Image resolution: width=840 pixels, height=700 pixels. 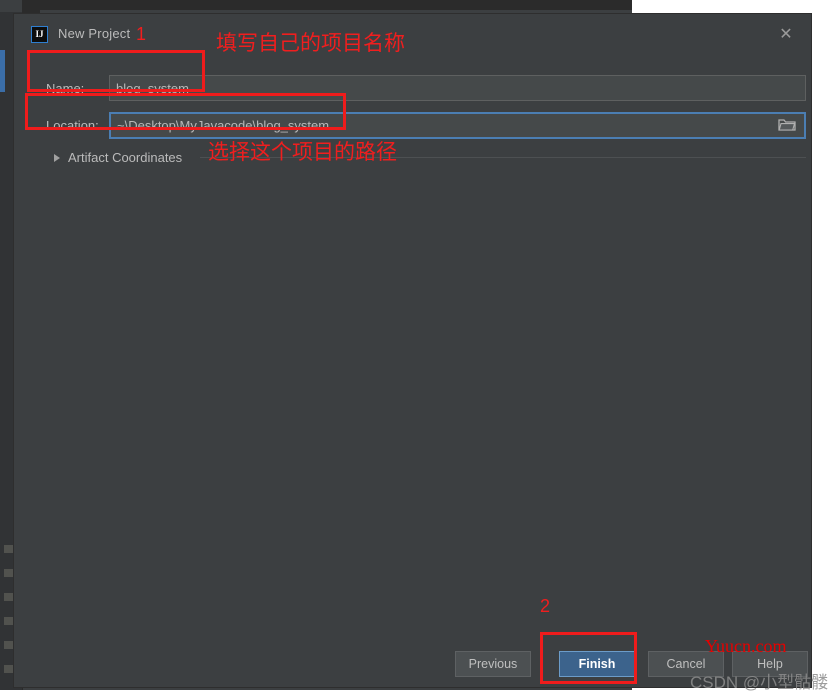 What do you see at coordinates (57, 157) in the screenshot?
I see `chevron-right-icon` at bounding box center [57, 157].